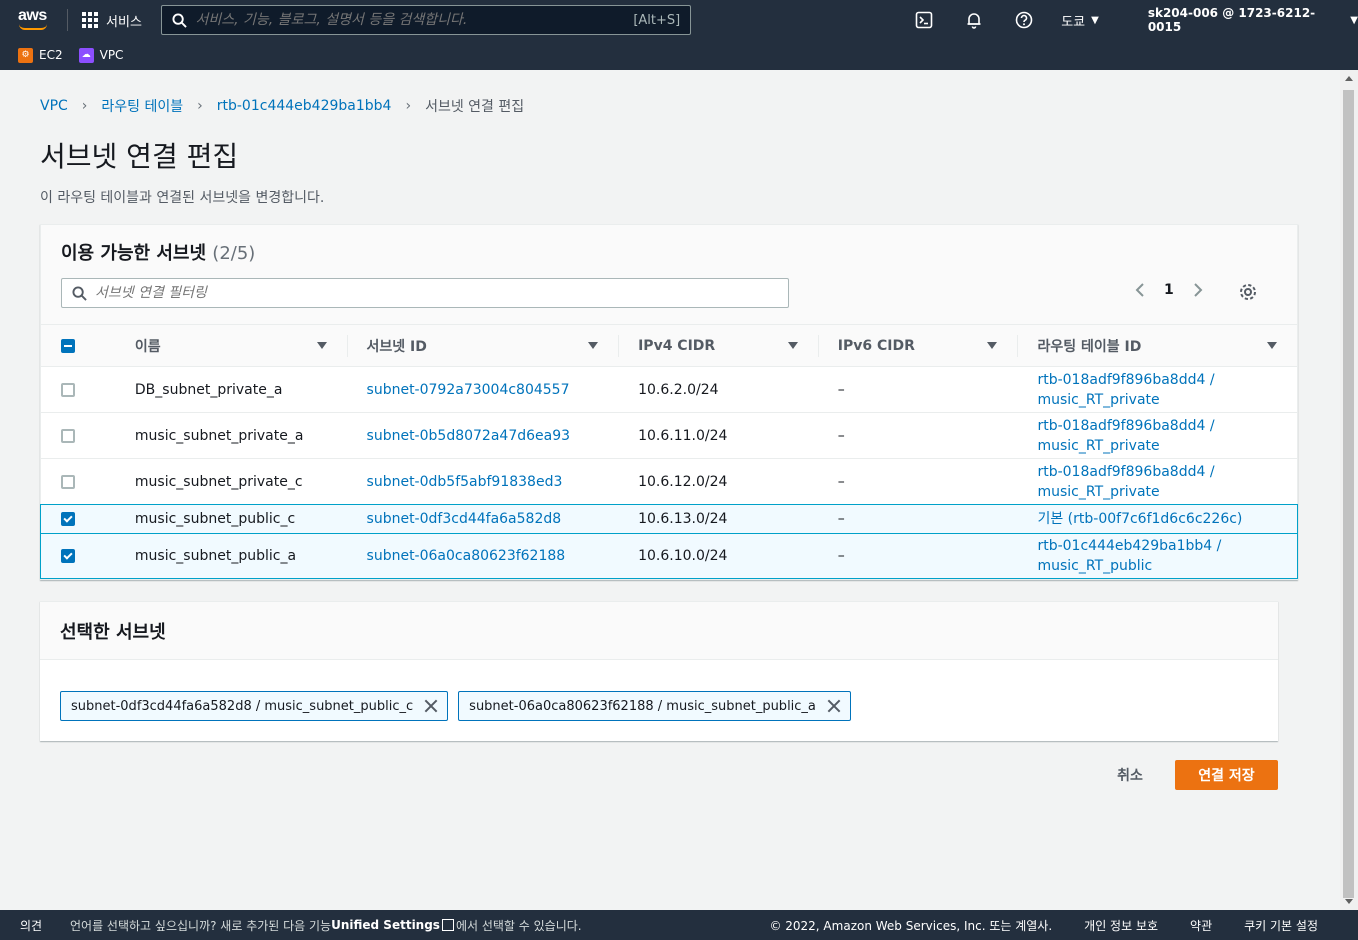 The height and width of the screenshot is (940, 1358). I want to click on table-settings-button, so click(1248, 294).